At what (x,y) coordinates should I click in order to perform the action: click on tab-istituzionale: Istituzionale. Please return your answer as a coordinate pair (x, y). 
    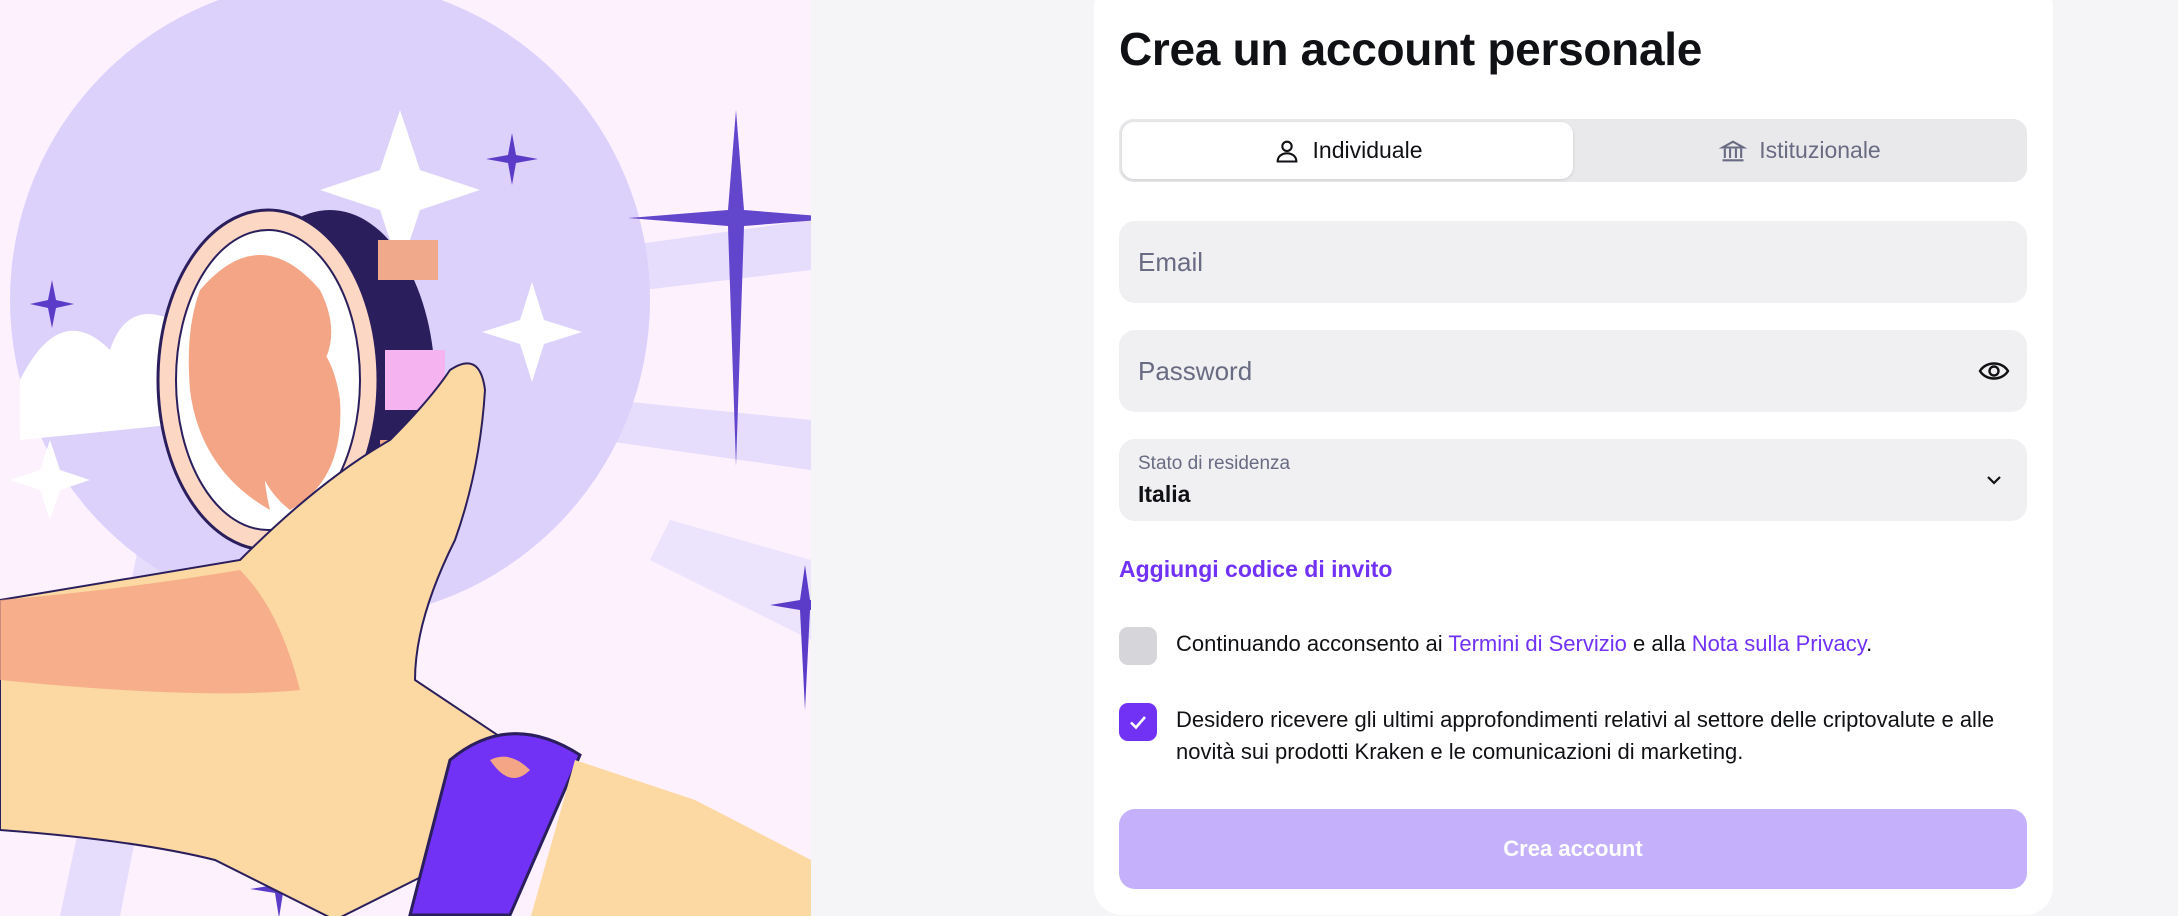
    Looking at the image, I should click on (1800, 150).